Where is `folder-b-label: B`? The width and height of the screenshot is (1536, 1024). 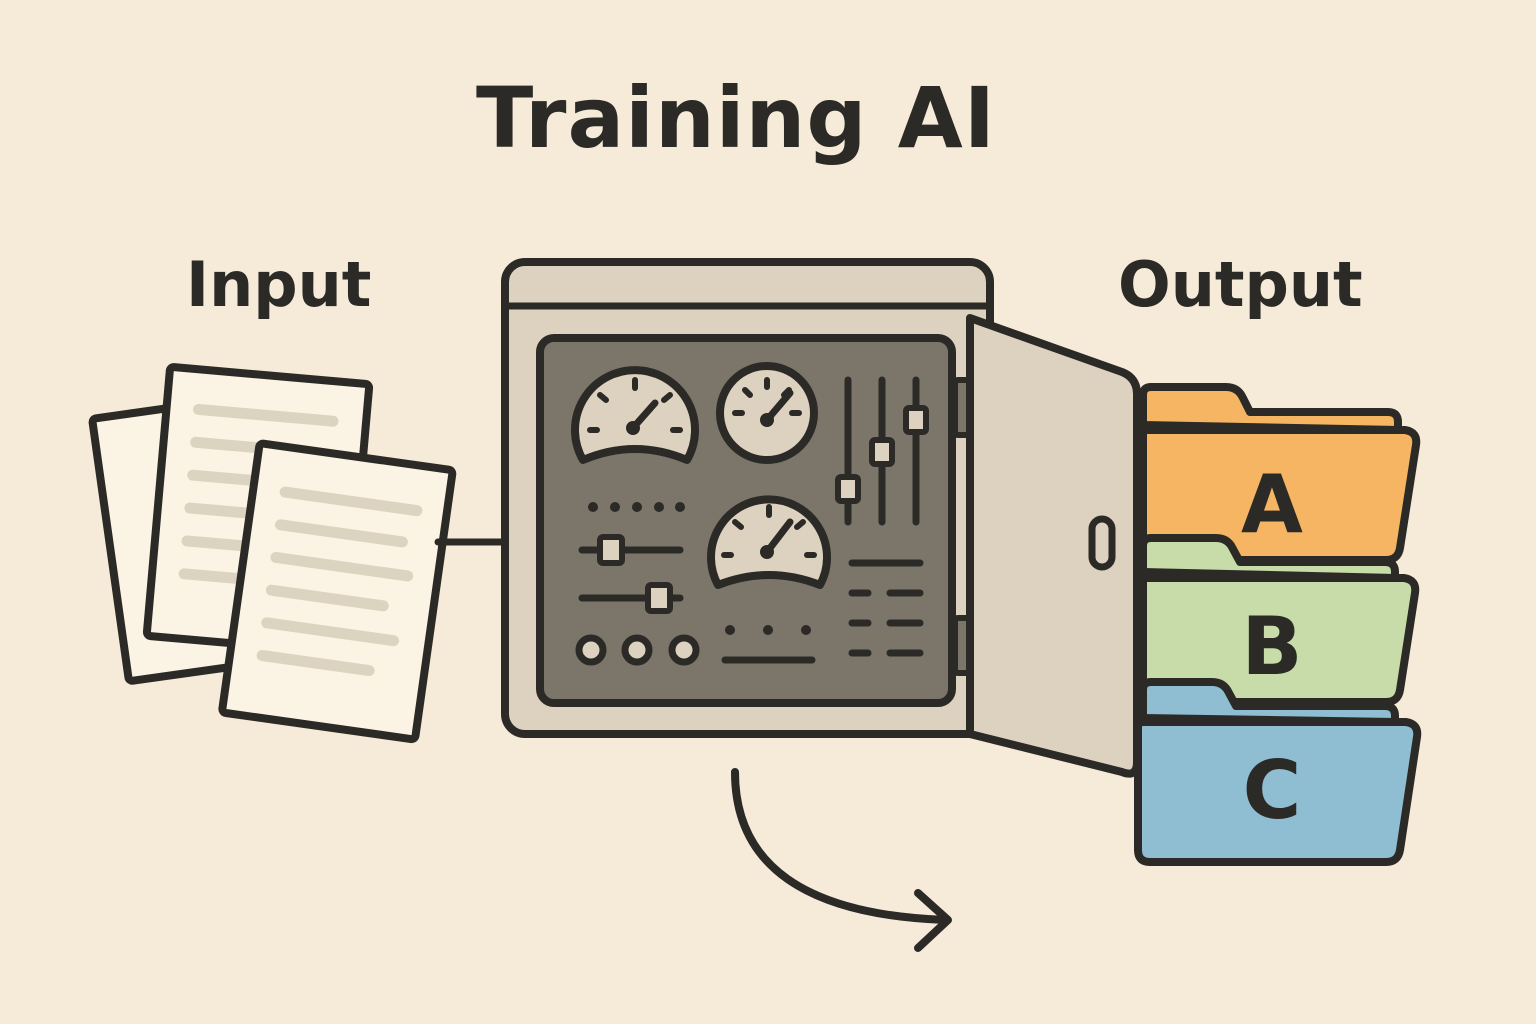
folder-b-label: B is located at coordinates (1272, 646).